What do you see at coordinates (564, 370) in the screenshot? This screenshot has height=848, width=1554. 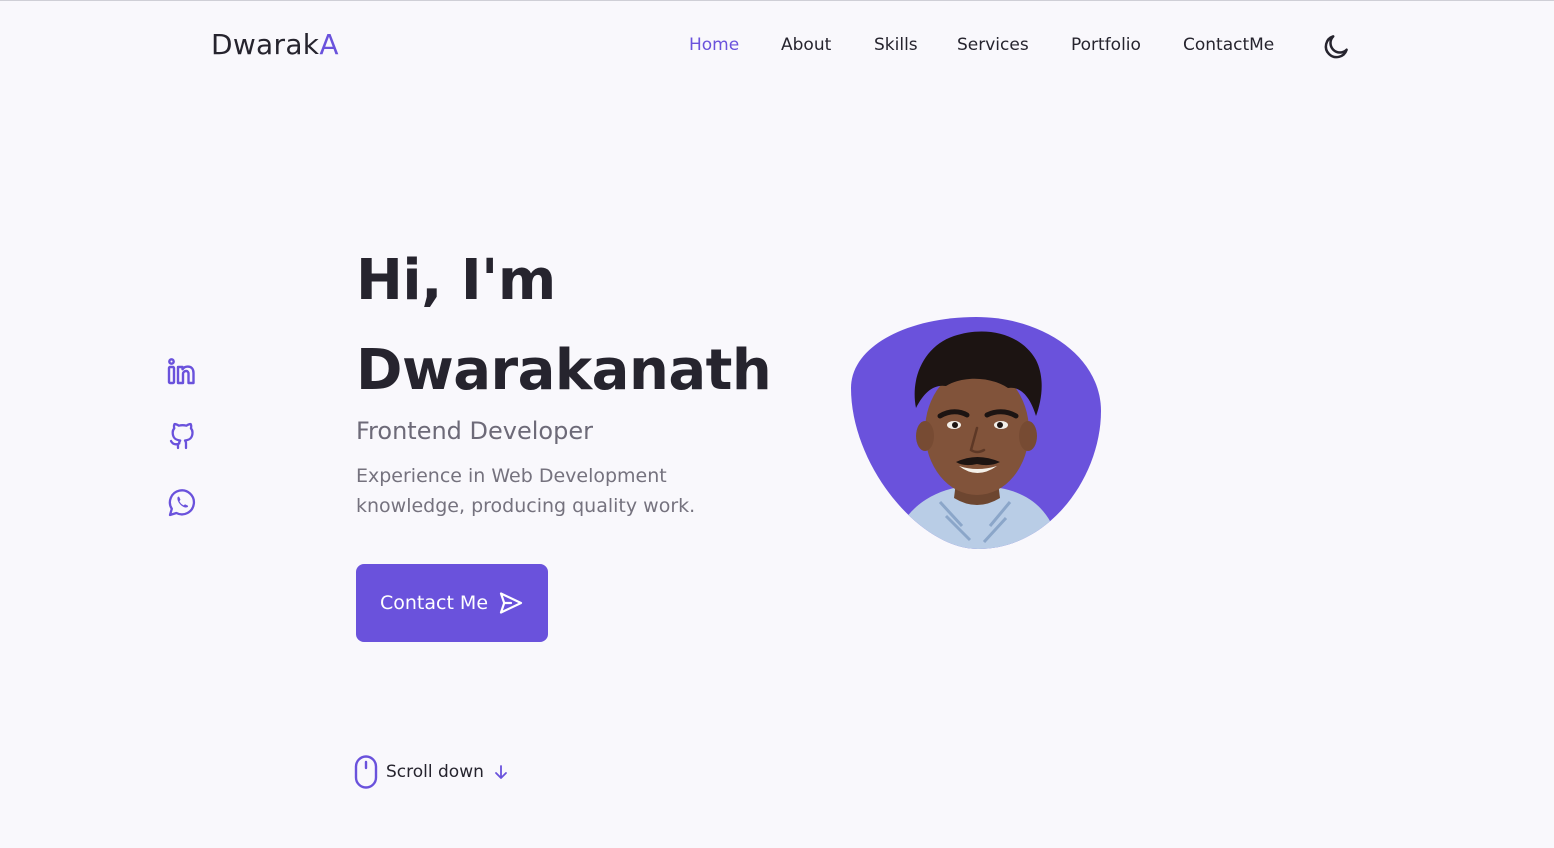 I see `hero-name: Dwarakanath` at bounding box center [564, 370].